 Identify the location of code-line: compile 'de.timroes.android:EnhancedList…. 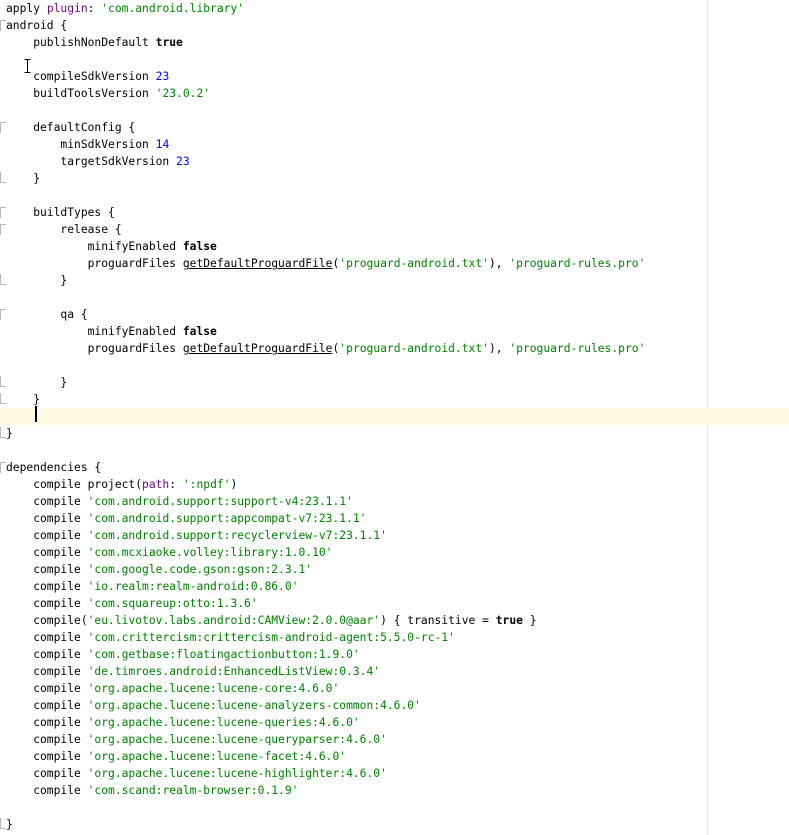
(394, 671).